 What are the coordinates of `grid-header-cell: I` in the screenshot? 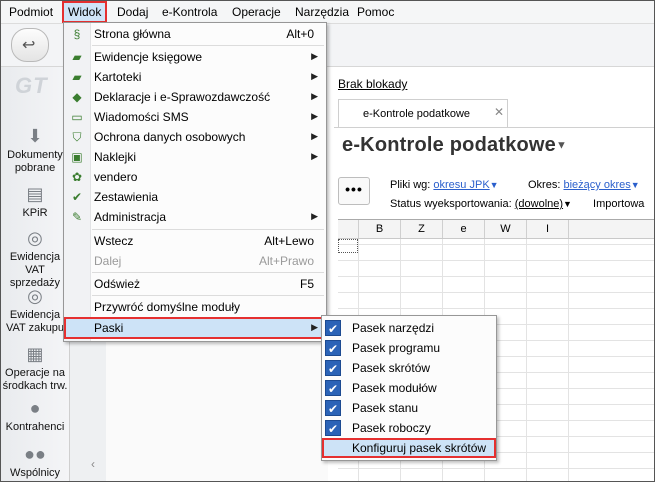 It's located at (548, 229).